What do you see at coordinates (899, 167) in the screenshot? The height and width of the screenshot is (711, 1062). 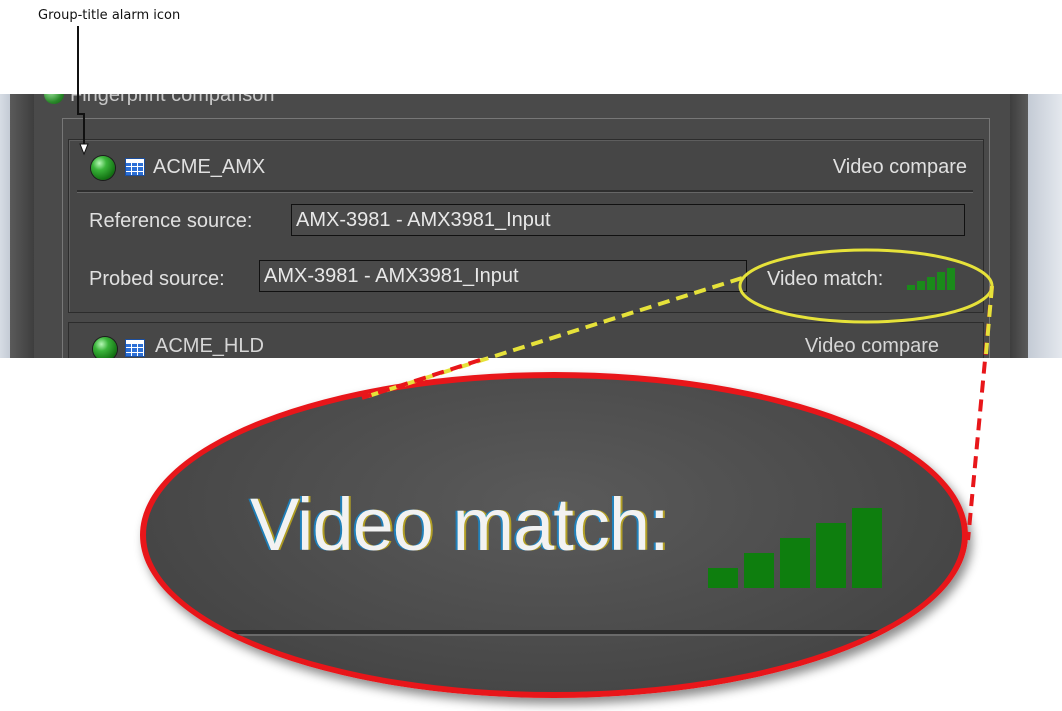 I see `group-mode-label: Video compare` at bounding box center [899, 167].